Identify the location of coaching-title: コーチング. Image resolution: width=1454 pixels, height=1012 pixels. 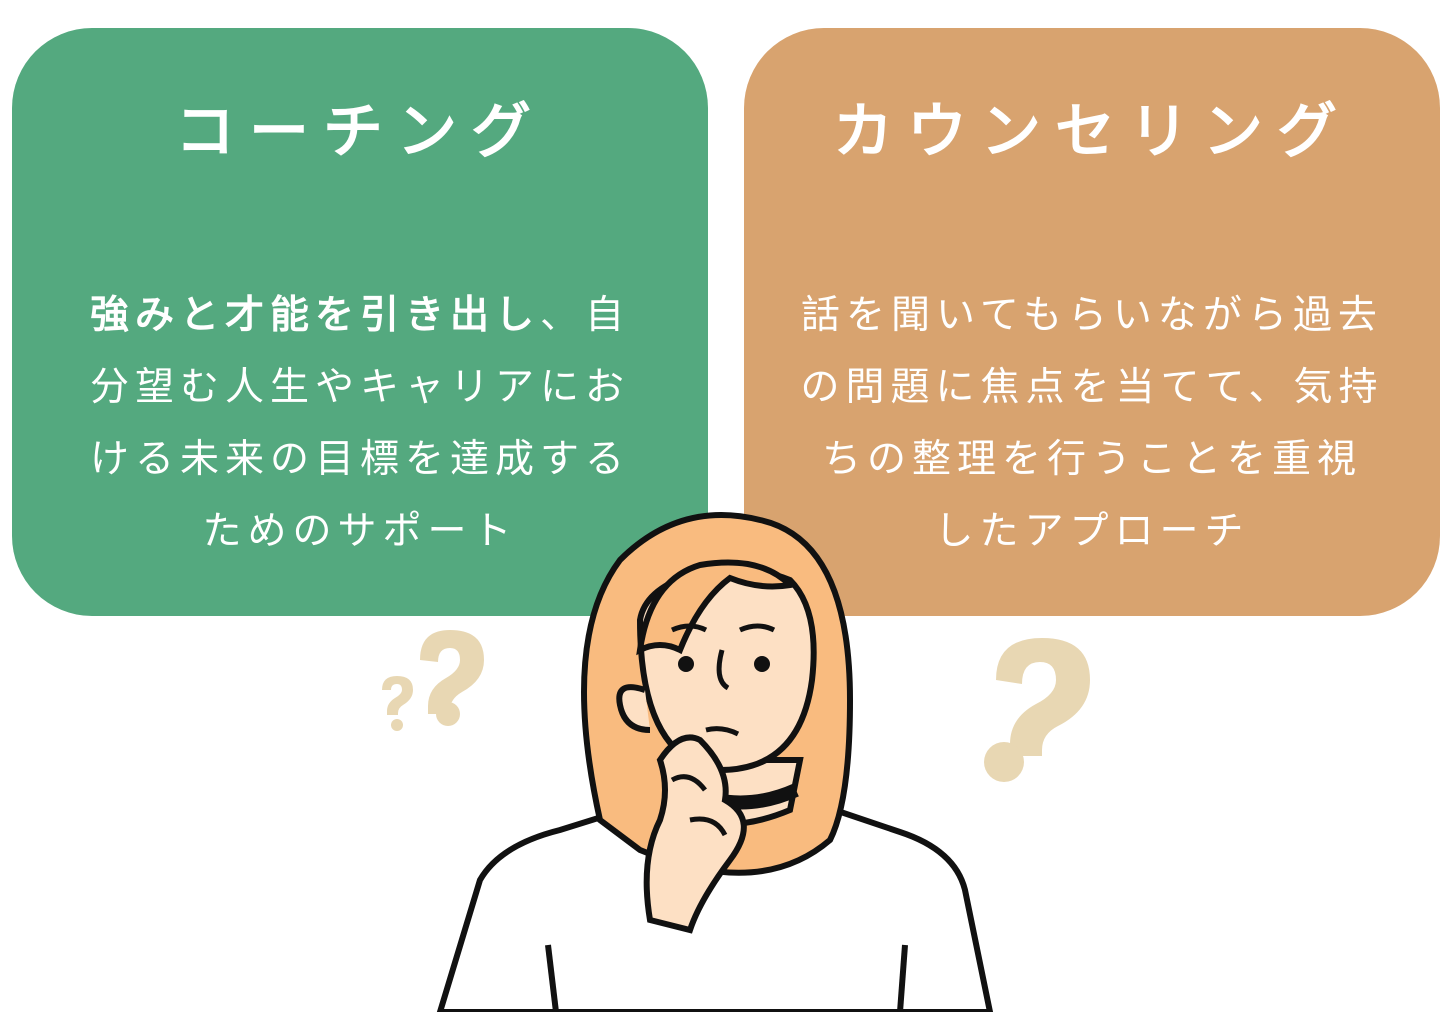
(360, 132).